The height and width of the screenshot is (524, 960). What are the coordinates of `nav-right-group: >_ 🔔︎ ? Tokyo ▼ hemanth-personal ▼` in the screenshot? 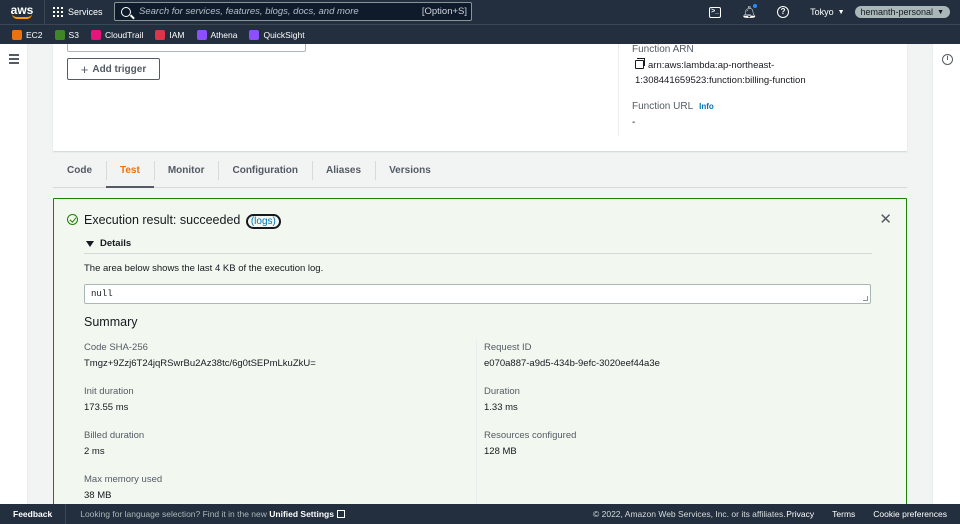 It's located at (829, 12).